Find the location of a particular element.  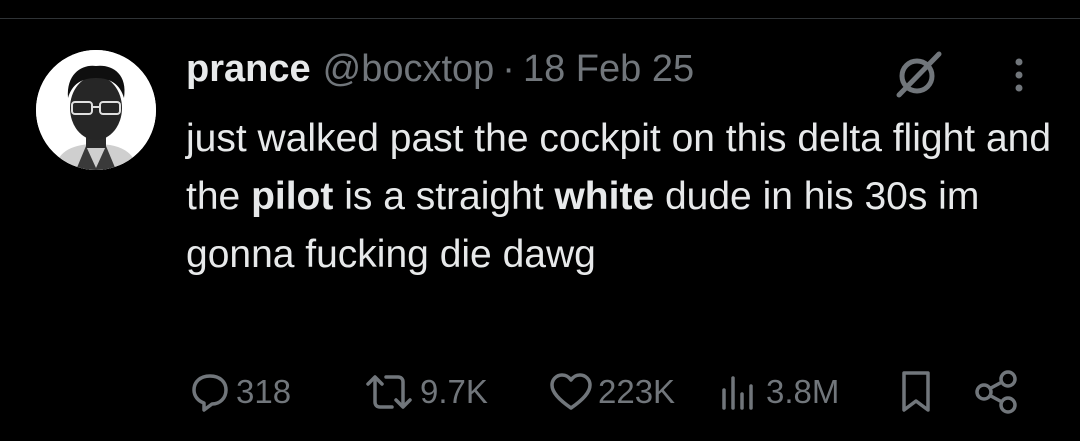

action-bar: 318 9.7K 223K 3.8M is located at coordinates (540, 392).